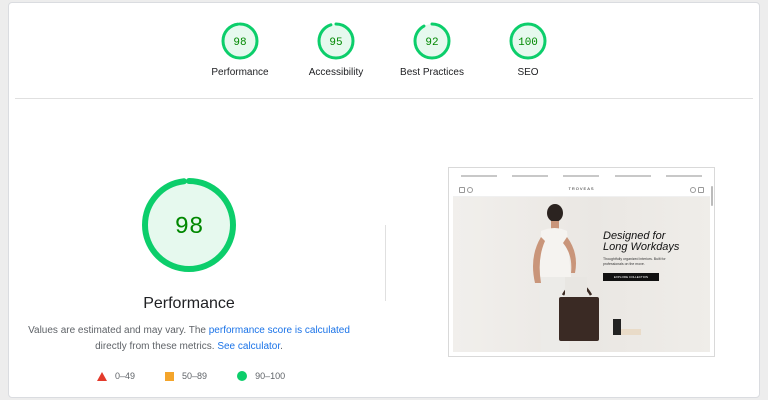 Image resolution: width=768 pixels, height=400 pixels. I want to click on score-gauge: 98, so click(240, 41).